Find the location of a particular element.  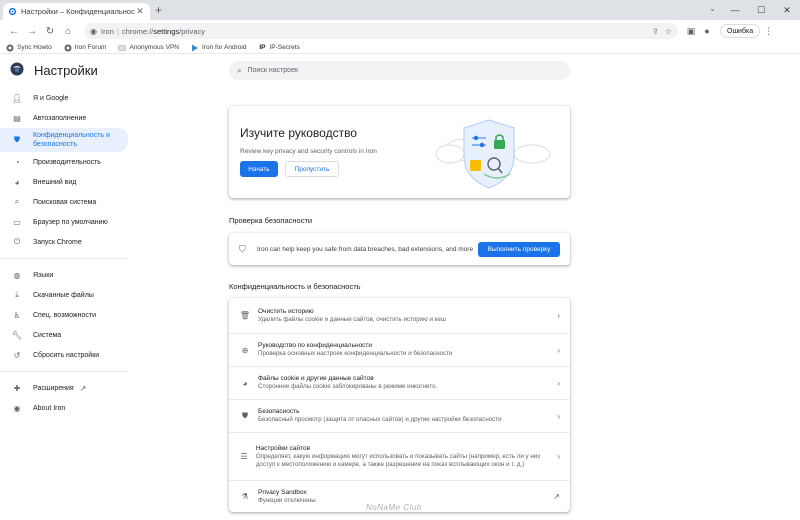

autofill-icon: ▤ is located at coordinates (17, 118).